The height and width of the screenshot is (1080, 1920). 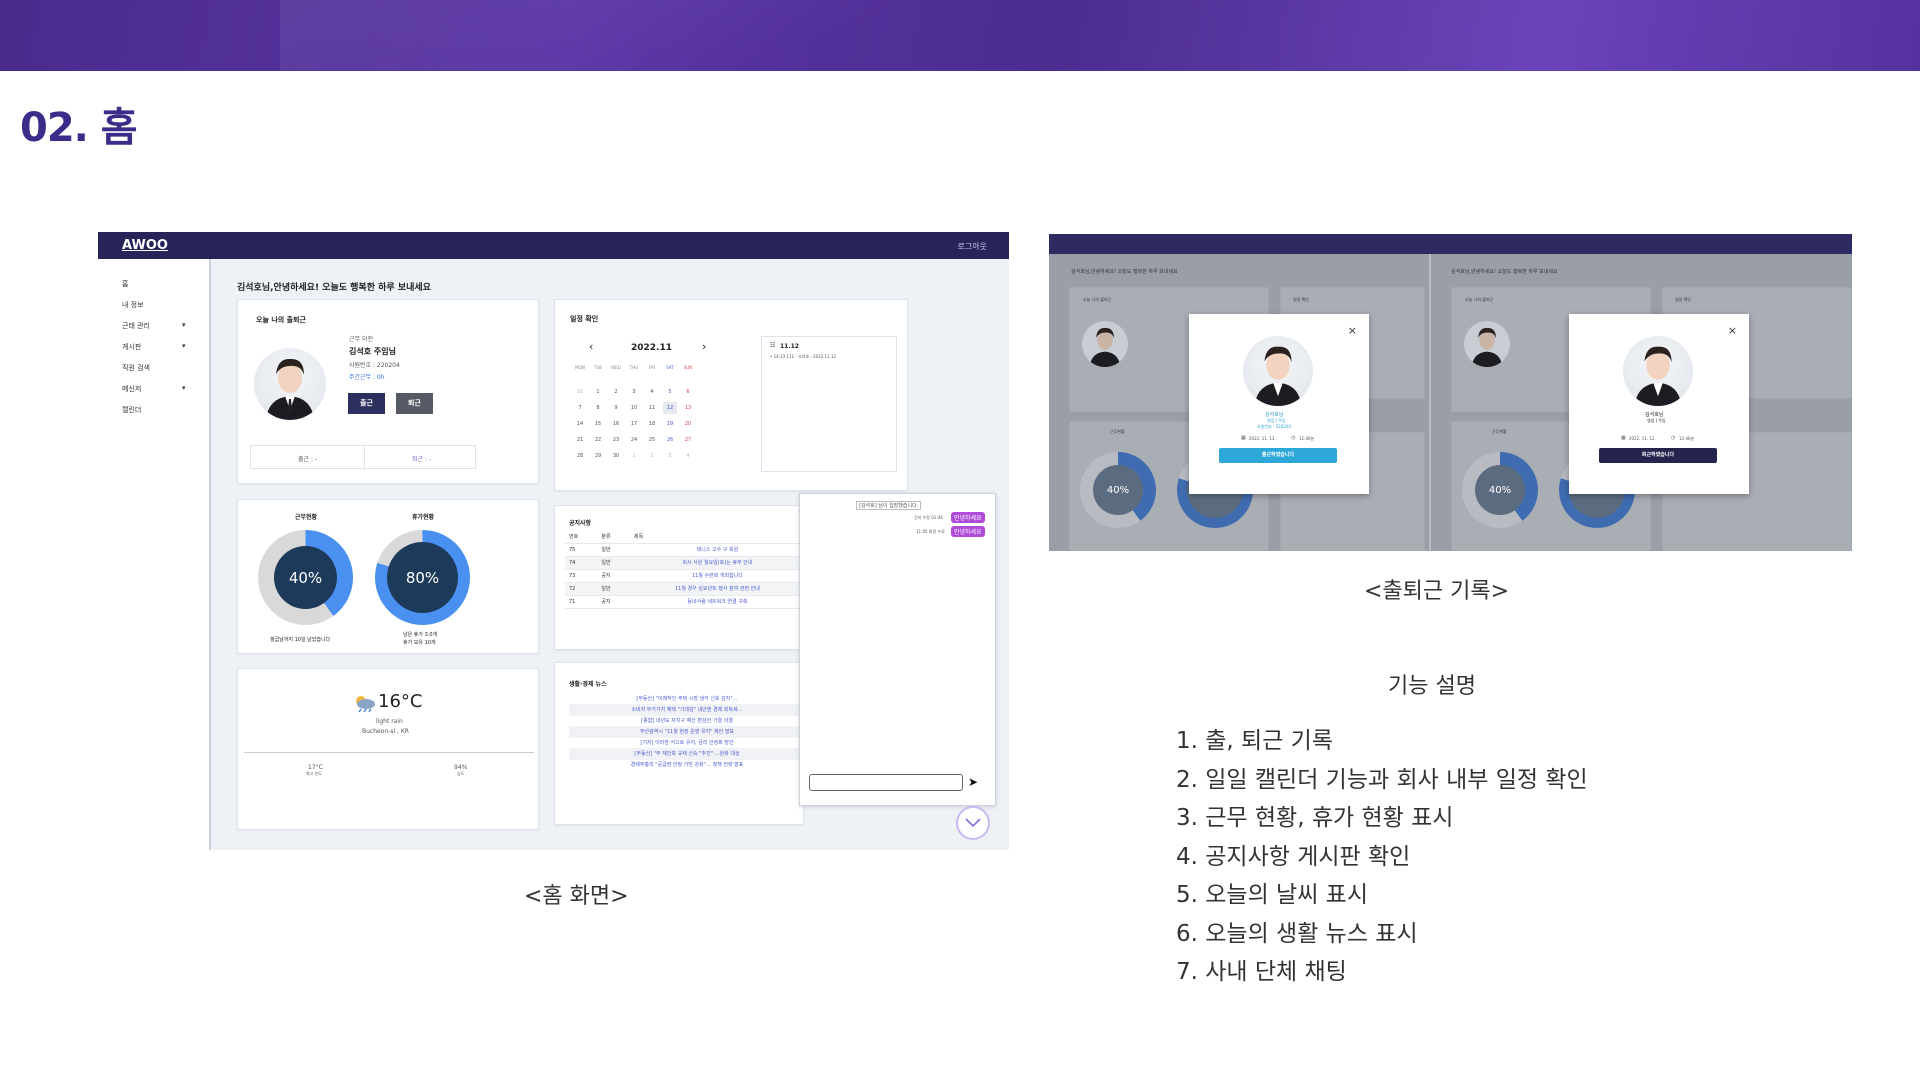 What do you see at coordinates (1658, 455) in the screenshot?
I see `clock-out-confirm-button: 퇴근하였습니다` at bounding box center [1658, 455].